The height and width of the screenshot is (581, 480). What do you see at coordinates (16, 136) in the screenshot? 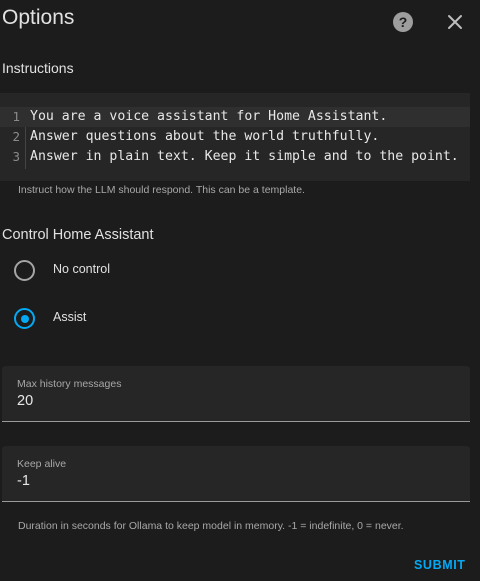
I see `line-number: 2` at bounding box center [16, 136].